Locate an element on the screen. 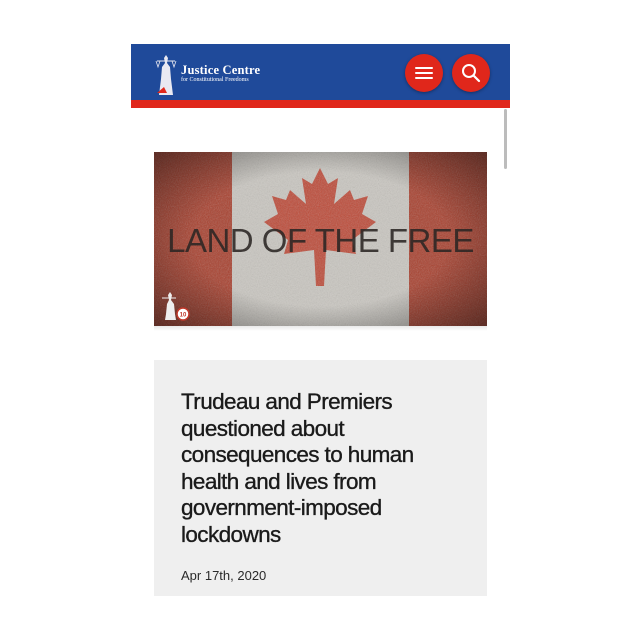 This screenshot has width=640, height=640. justice-anniversary-badge-icon: 10 is located at coordinates (176, 306).